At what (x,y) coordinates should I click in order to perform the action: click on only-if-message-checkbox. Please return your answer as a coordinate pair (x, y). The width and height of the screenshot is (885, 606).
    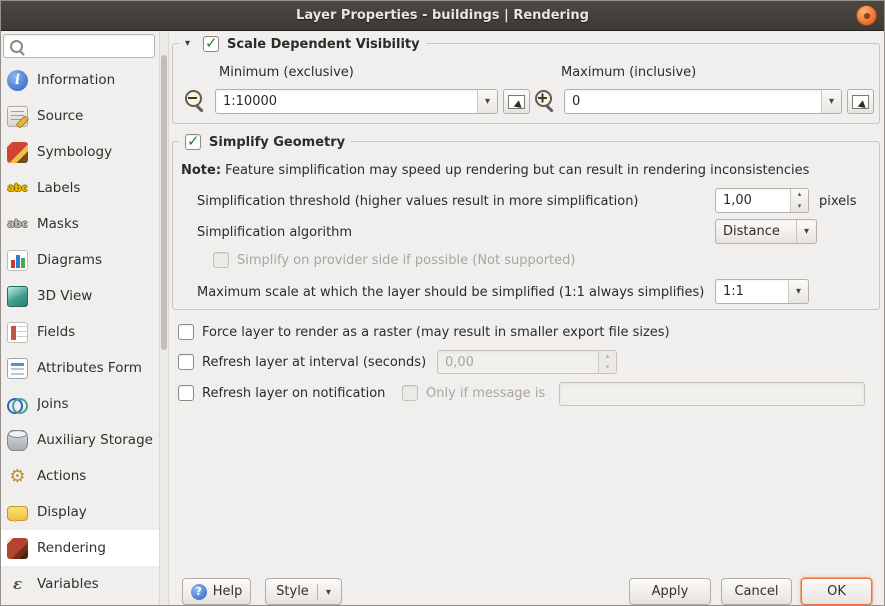
    Looking at the image, I should click on (410, 393).